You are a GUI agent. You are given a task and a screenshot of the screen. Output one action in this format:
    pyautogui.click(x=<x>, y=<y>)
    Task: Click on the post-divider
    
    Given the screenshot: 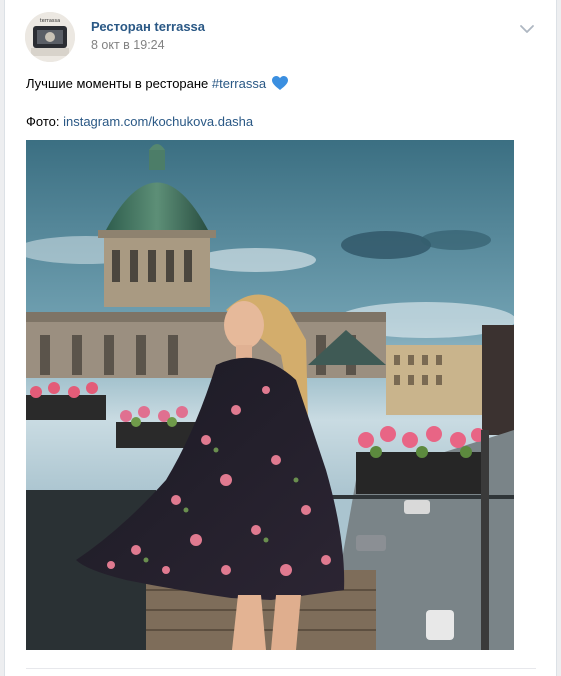 What is the action you would take?
    pyautogui.click(x=281, y=668)
    